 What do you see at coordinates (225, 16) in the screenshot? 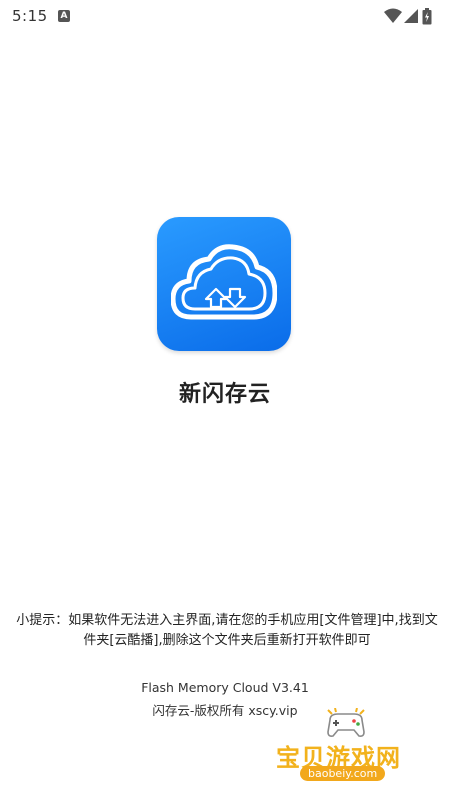
I see `status-bar: 5:15 A` at bounding box center [225, 16].